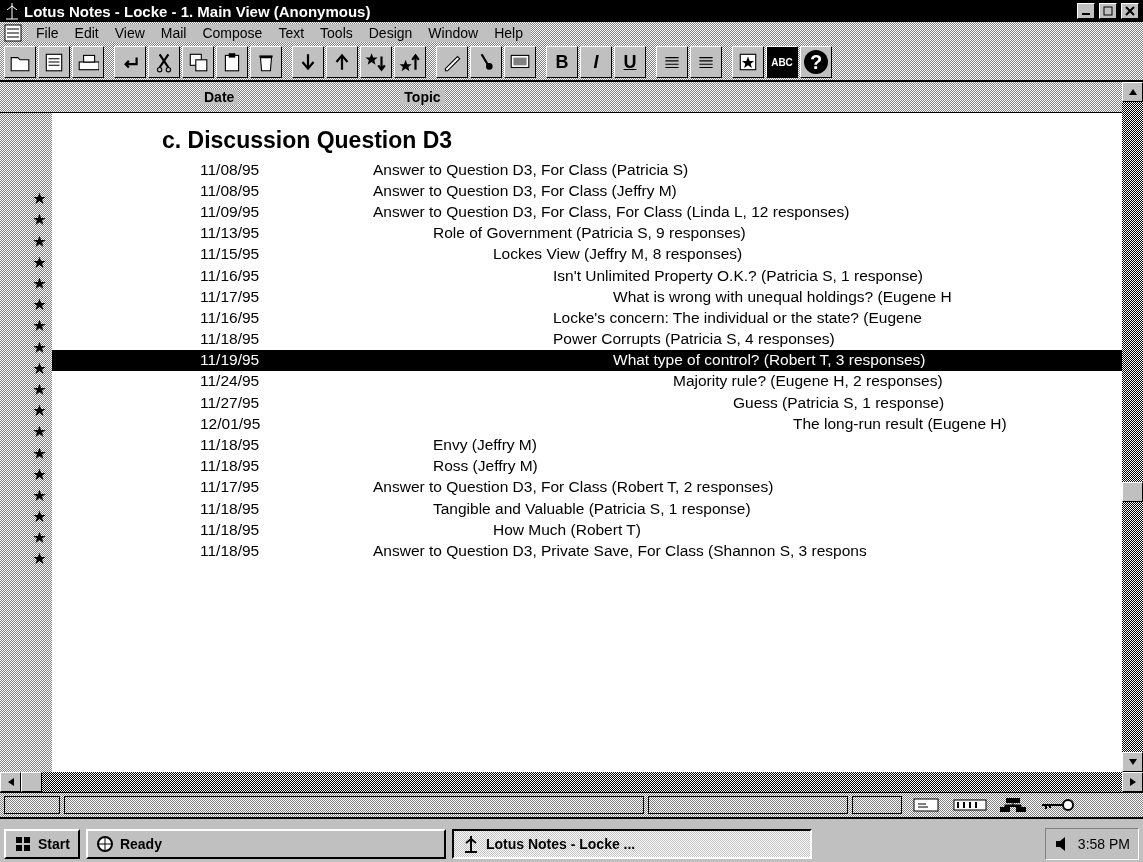 The height and width of the screenshot is (862, 1143). What do you see at coordinates (173, 33) in the screenshot?
I see `menu-item: Mail` at bounding box center [173, 33].